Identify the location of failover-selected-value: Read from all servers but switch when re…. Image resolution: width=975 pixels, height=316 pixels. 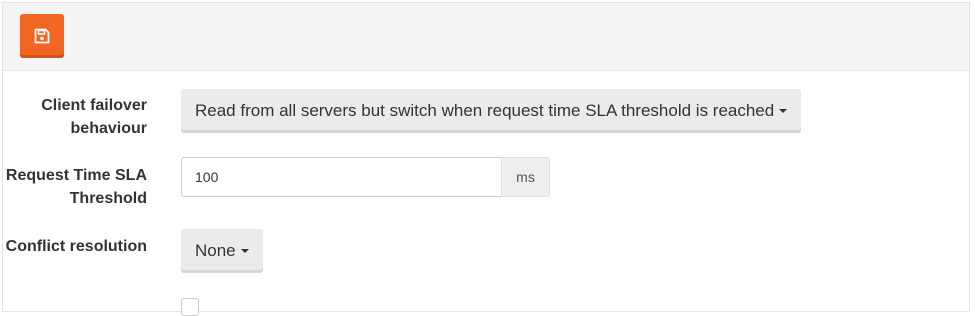
(485, 110).